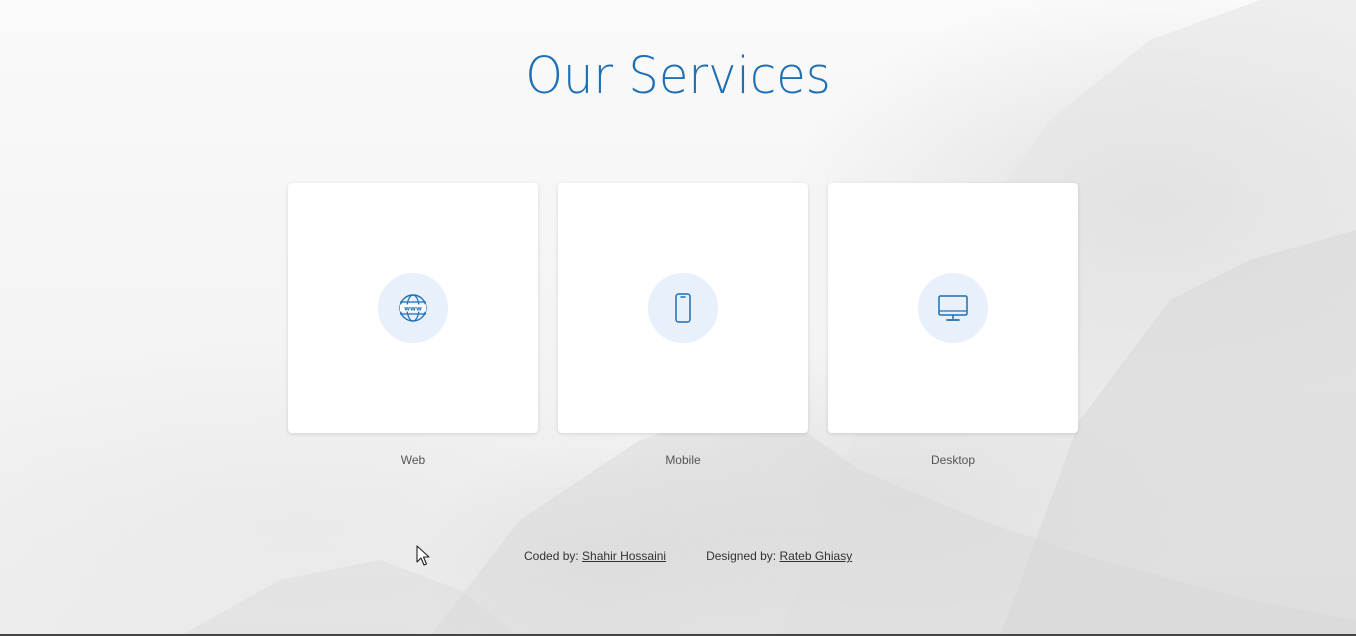 The width and height of the screenshot is (1356, 636). Describe the element at coordinates (413, 460) in the screenshot. I see `service-label: Web` at that location.